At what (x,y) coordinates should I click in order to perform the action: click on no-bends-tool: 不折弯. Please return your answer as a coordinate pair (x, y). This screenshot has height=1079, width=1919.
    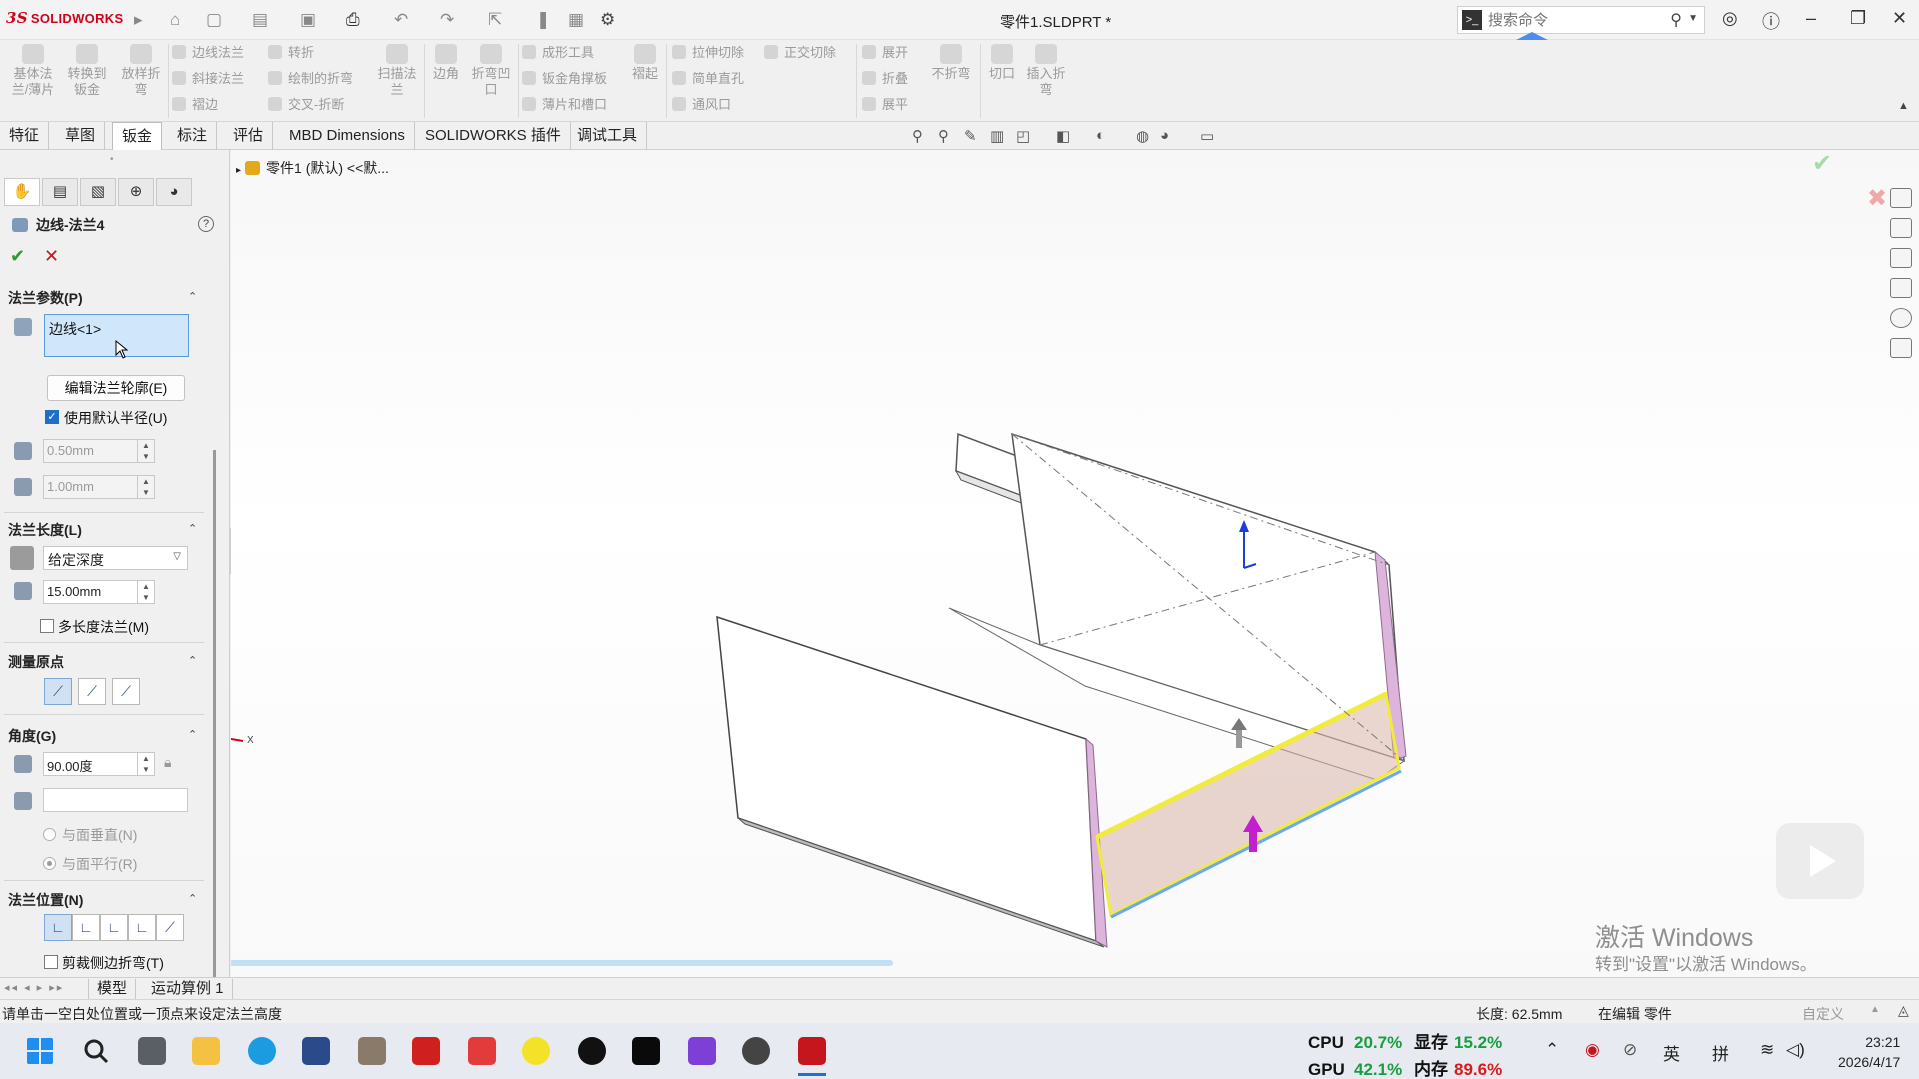
    Looking at the image, I should click on (951, 63).